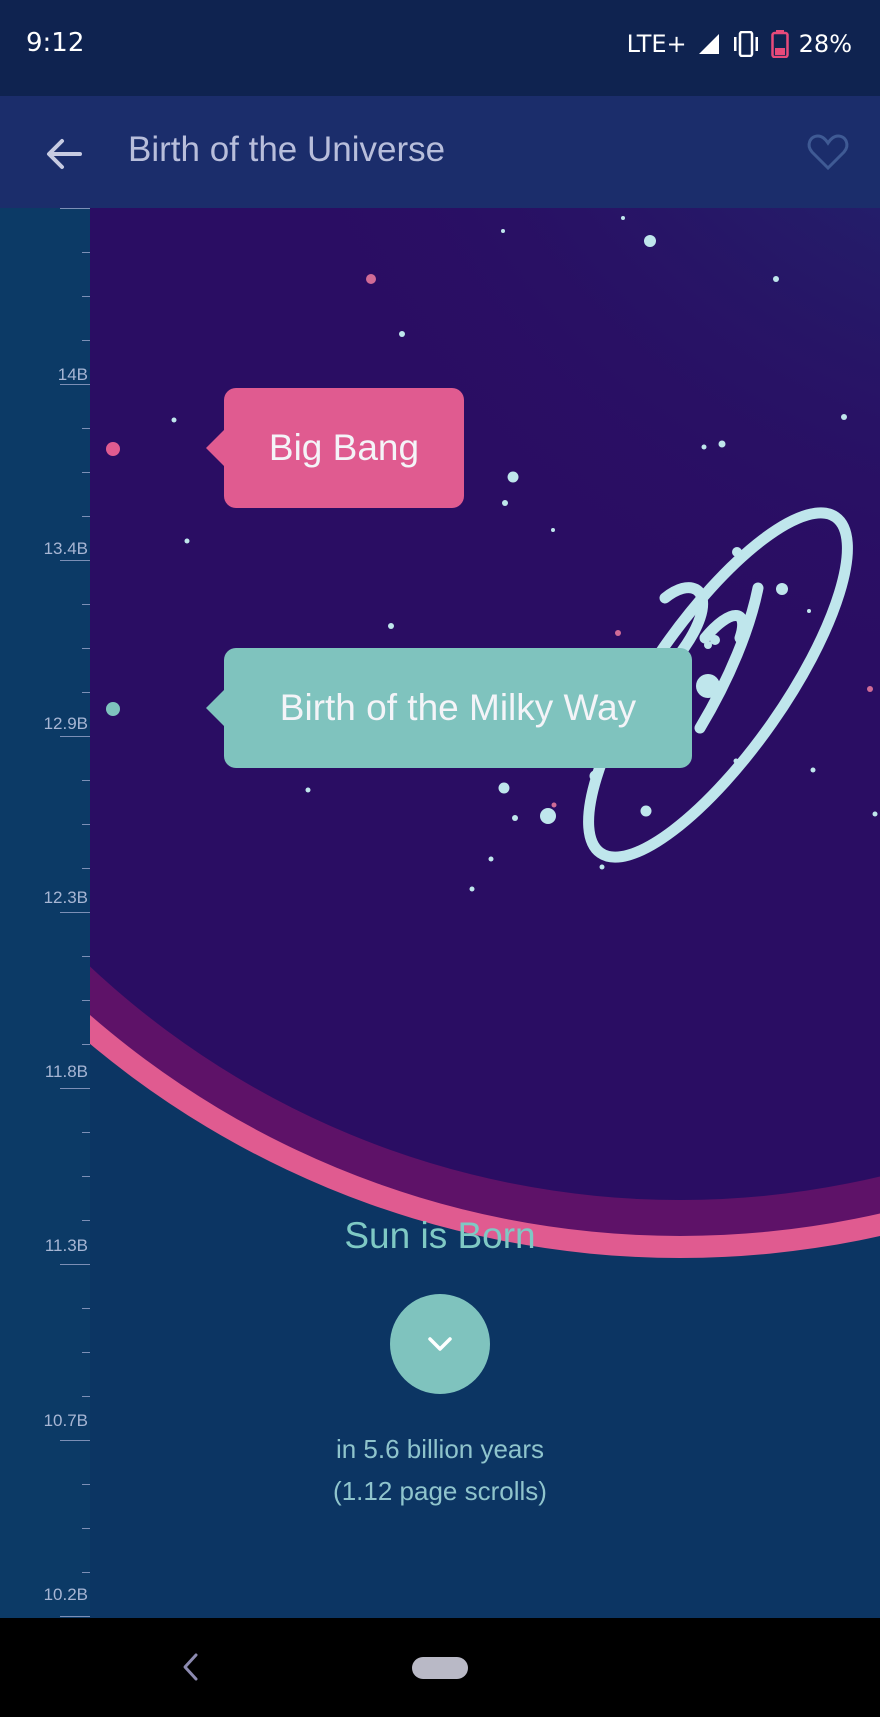  I want to click on next-event-button, so click(440, 1344).